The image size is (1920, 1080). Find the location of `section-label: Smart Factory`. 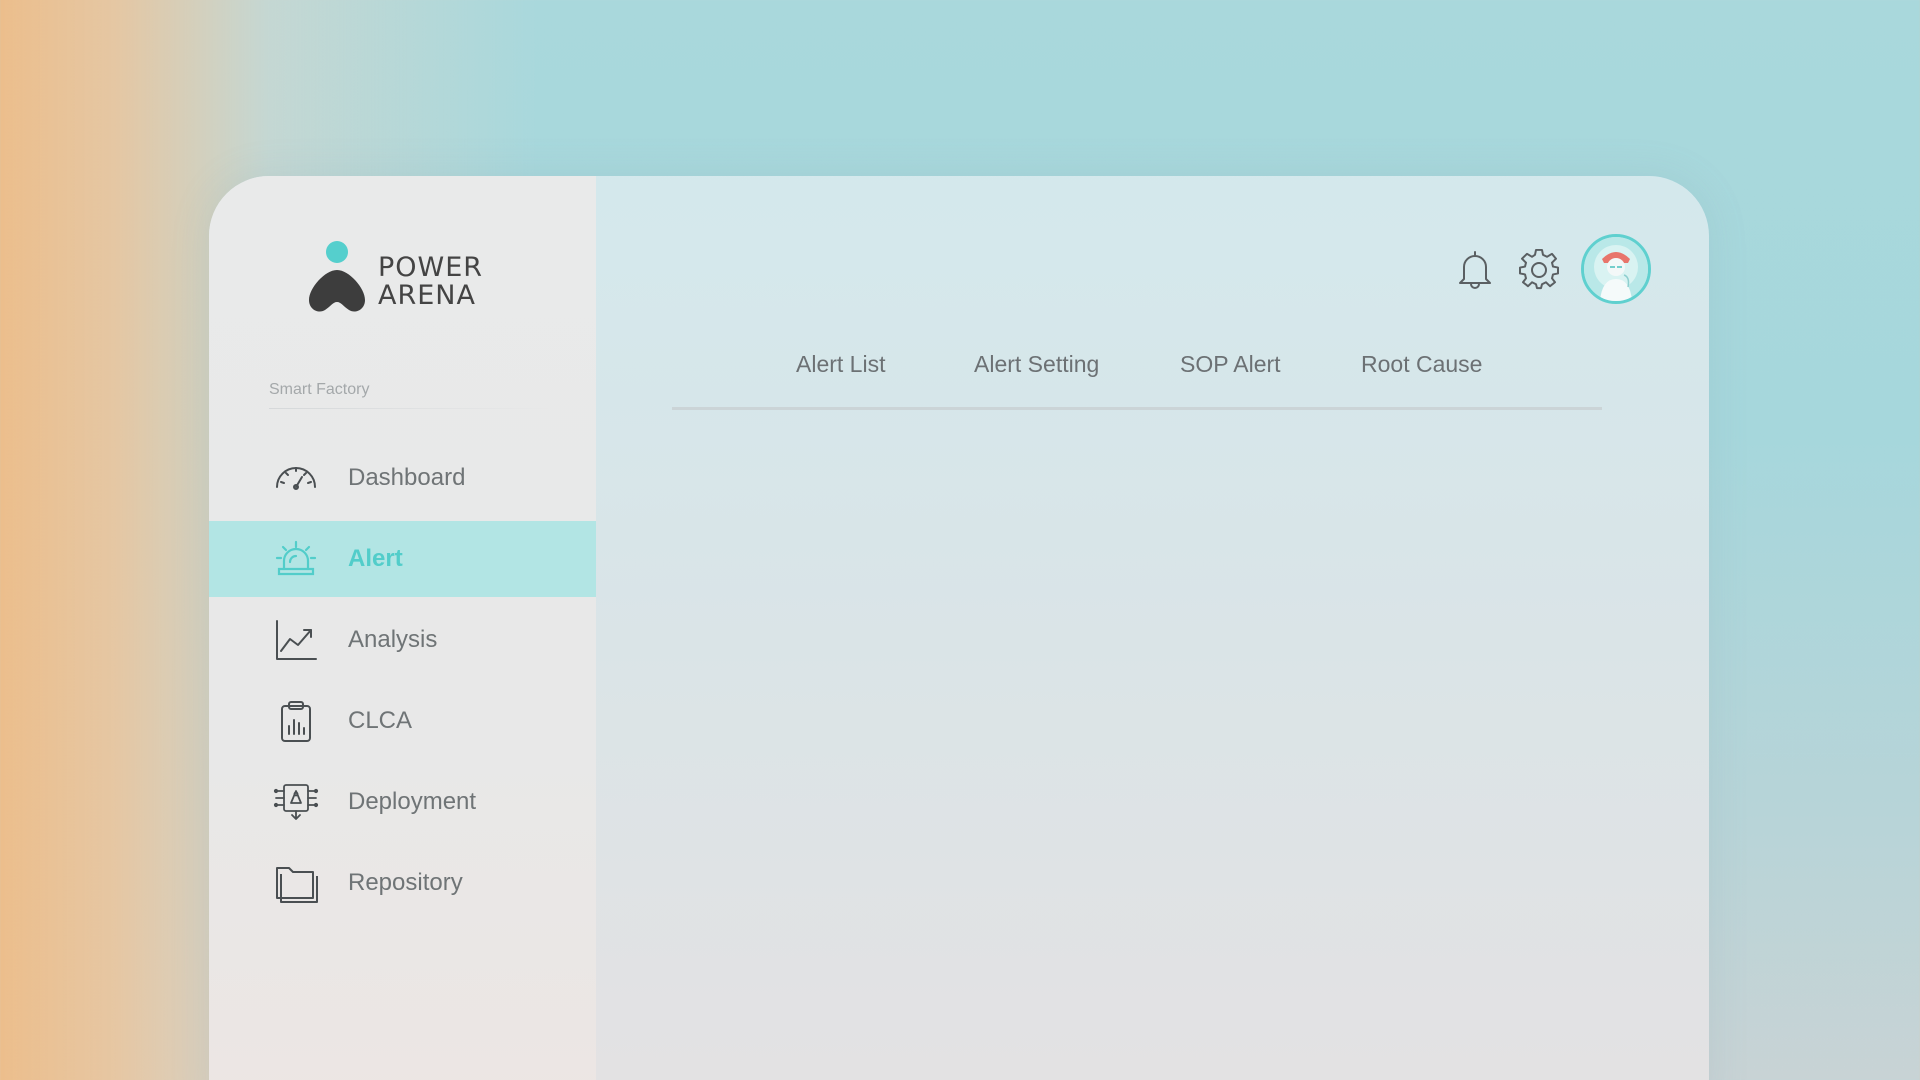

section-label: Smart Factory is located at coordinates (319, 389).